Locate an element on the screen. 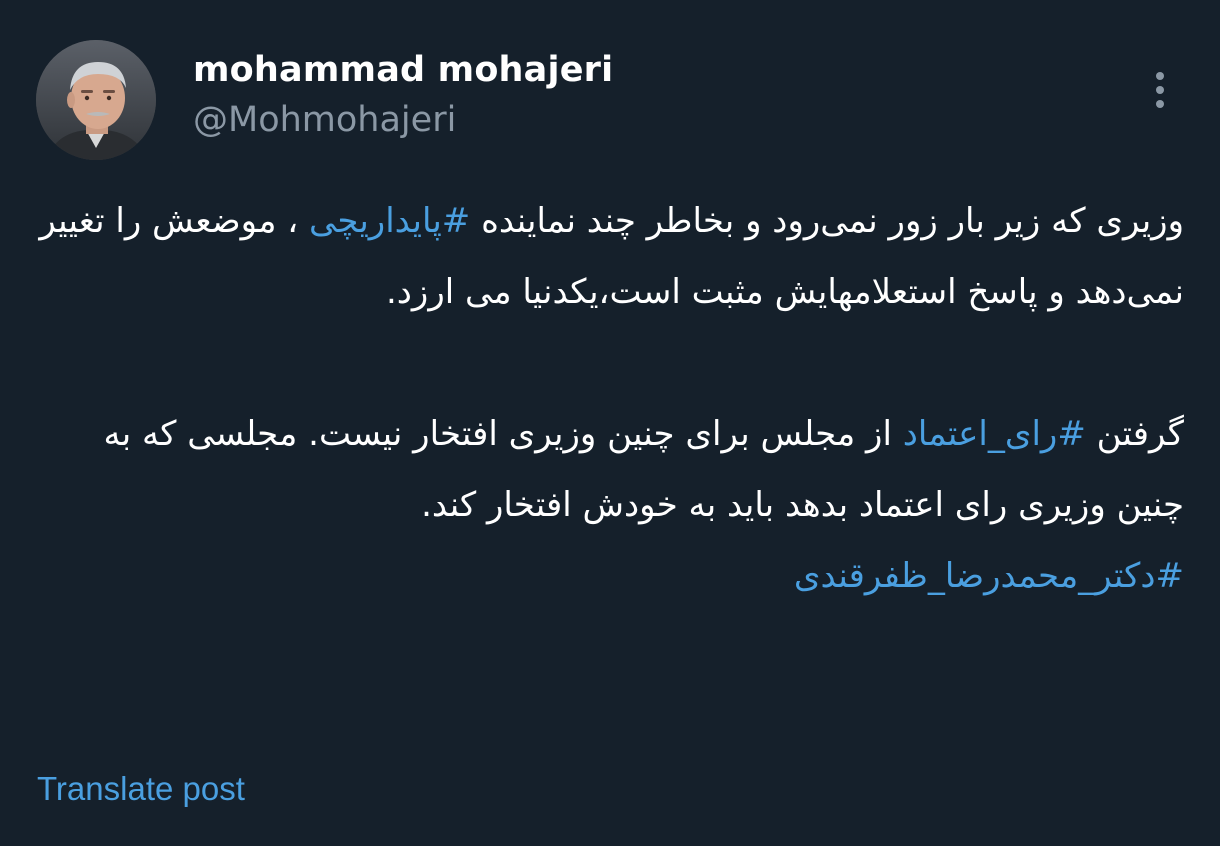  author-handle: @Mohmohajeri is located at coordinates (324, 120).